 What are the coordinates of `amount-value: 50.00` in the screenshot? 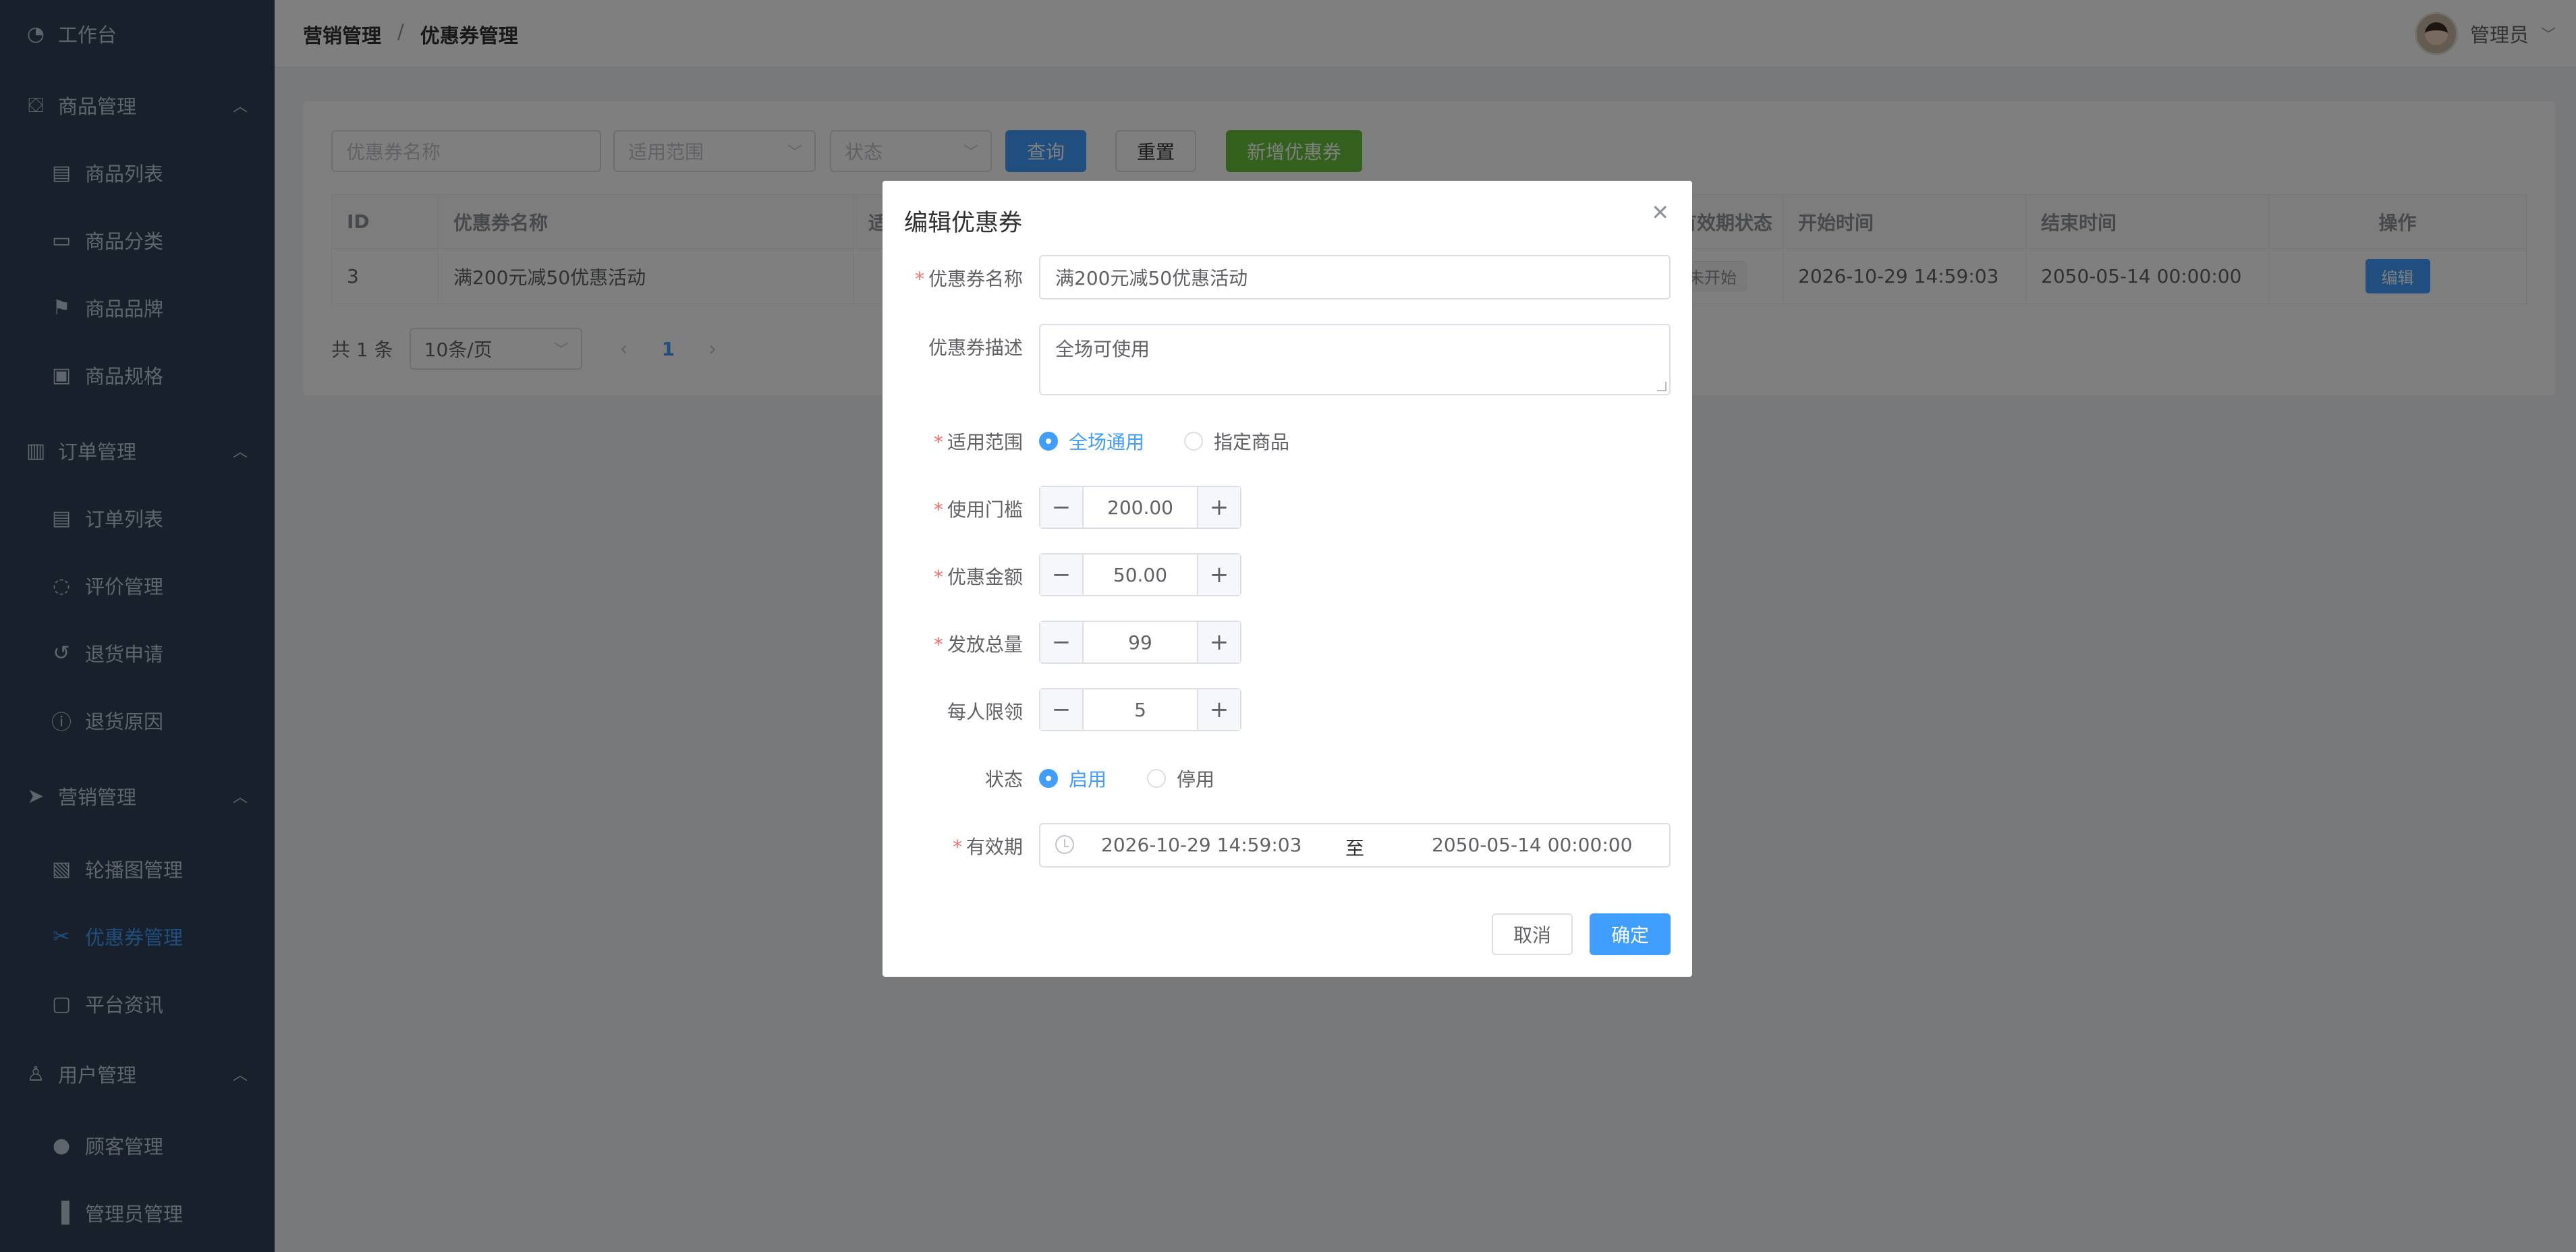 It's located at (1140, 574).